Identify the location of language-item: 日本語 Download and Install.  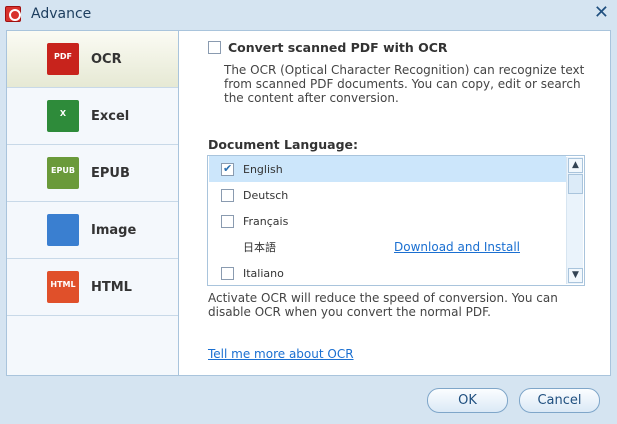
(387, 247).